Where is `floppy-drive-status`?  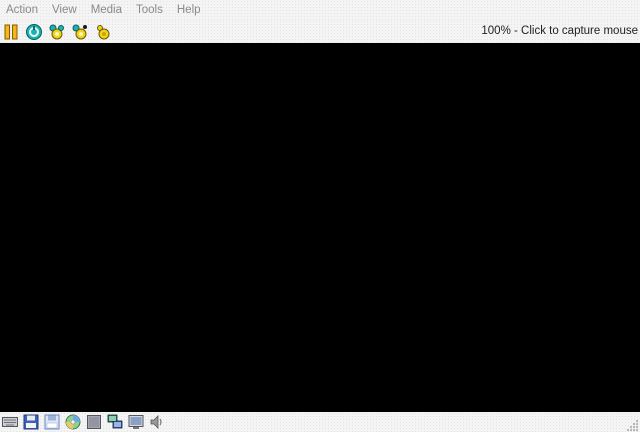
floppy-drive-status is located at coordinates (31, 422).